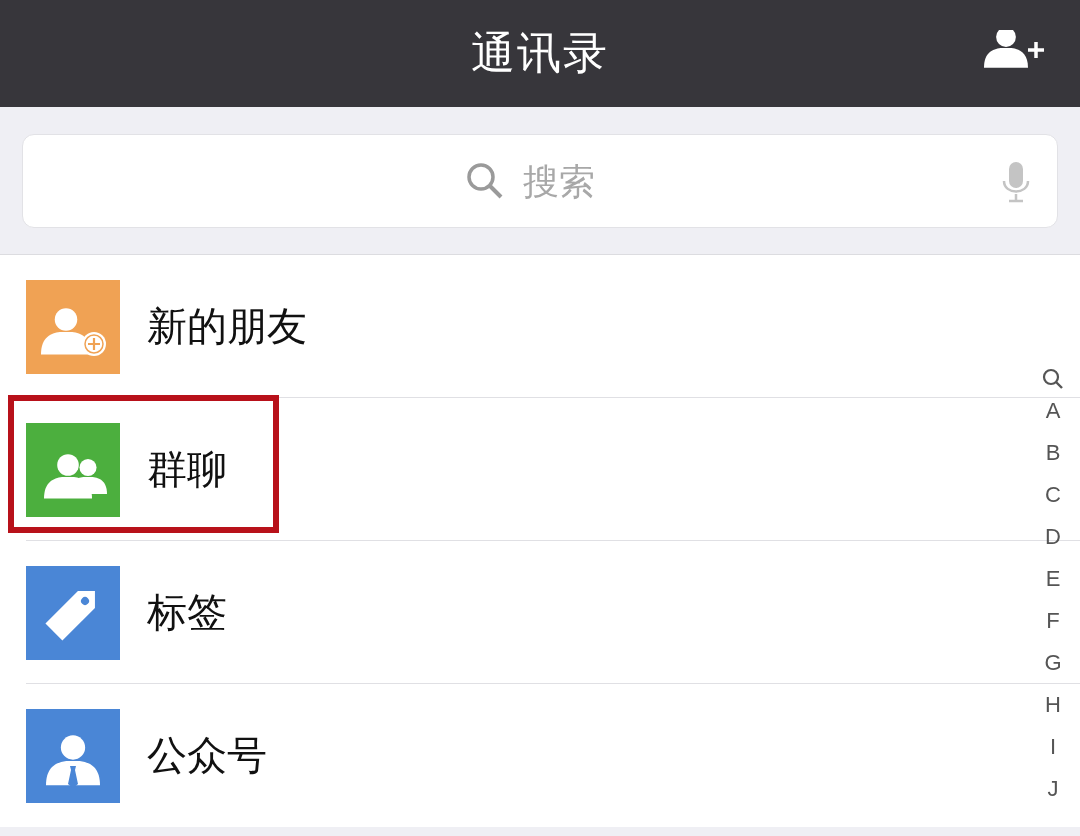 This screenshot has width=1080, height=836. I want to click on search-field: 搜索, so click(568, 181).